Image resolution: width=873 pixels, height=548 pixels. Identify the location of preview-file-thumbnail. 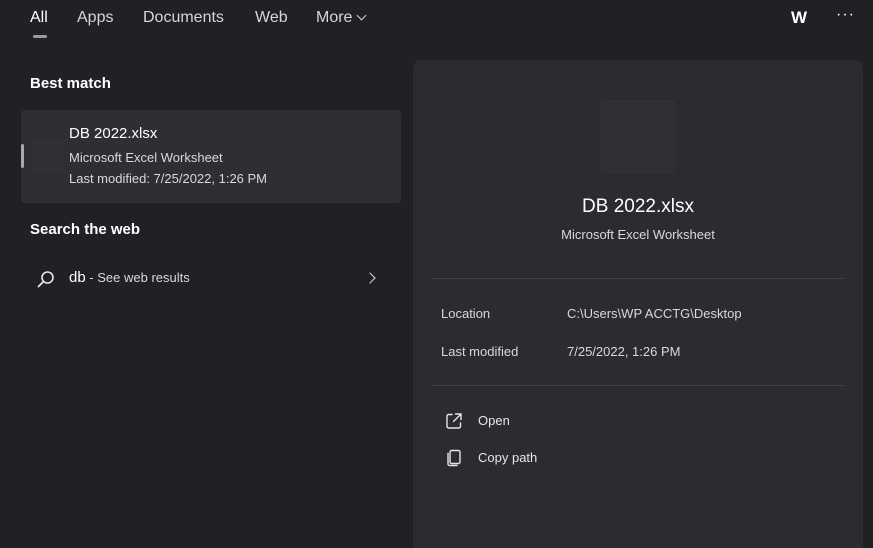
(638, 137).